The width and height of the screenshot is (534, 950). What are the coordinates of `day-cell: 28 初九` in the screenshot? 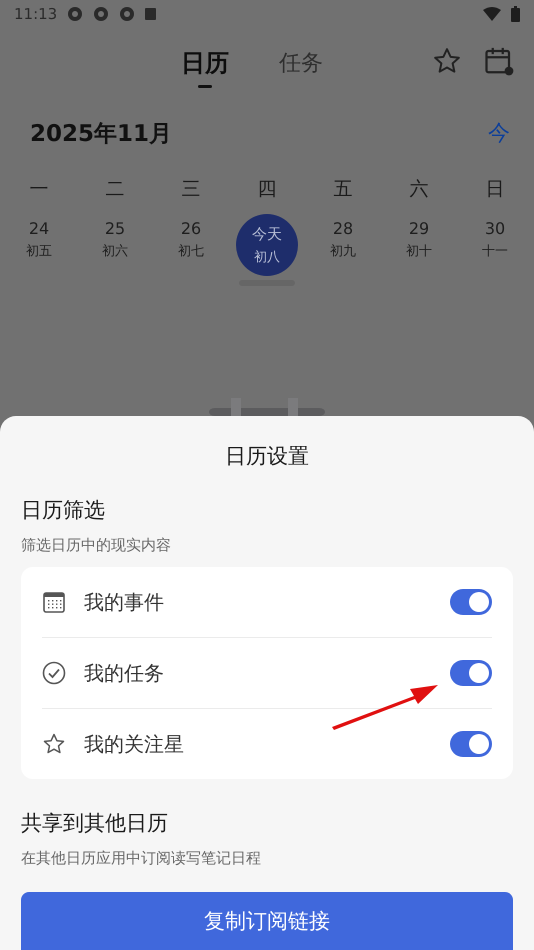 It's located at (343, 239).